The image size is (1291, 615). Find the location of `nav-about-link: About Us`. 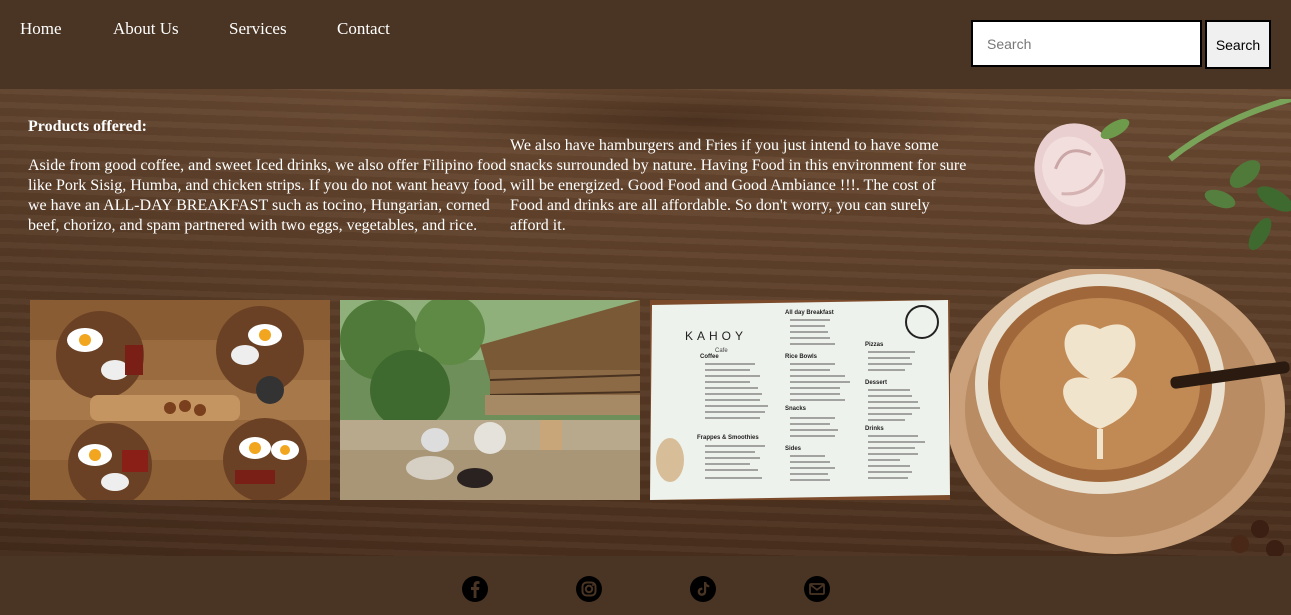

nav-about-link: About Us is located at coordinates (146, 29).